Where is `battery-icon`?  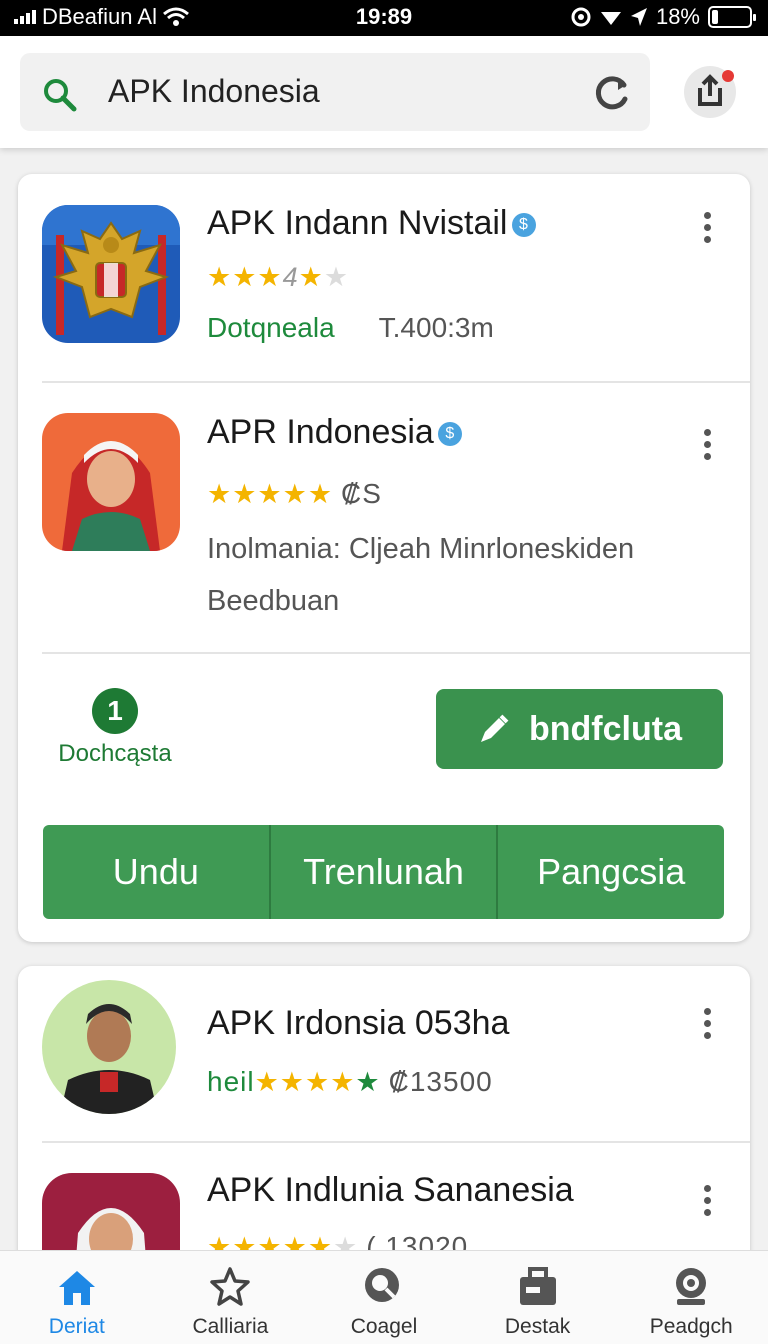
battery-icon is located at coordinates (732, 17).